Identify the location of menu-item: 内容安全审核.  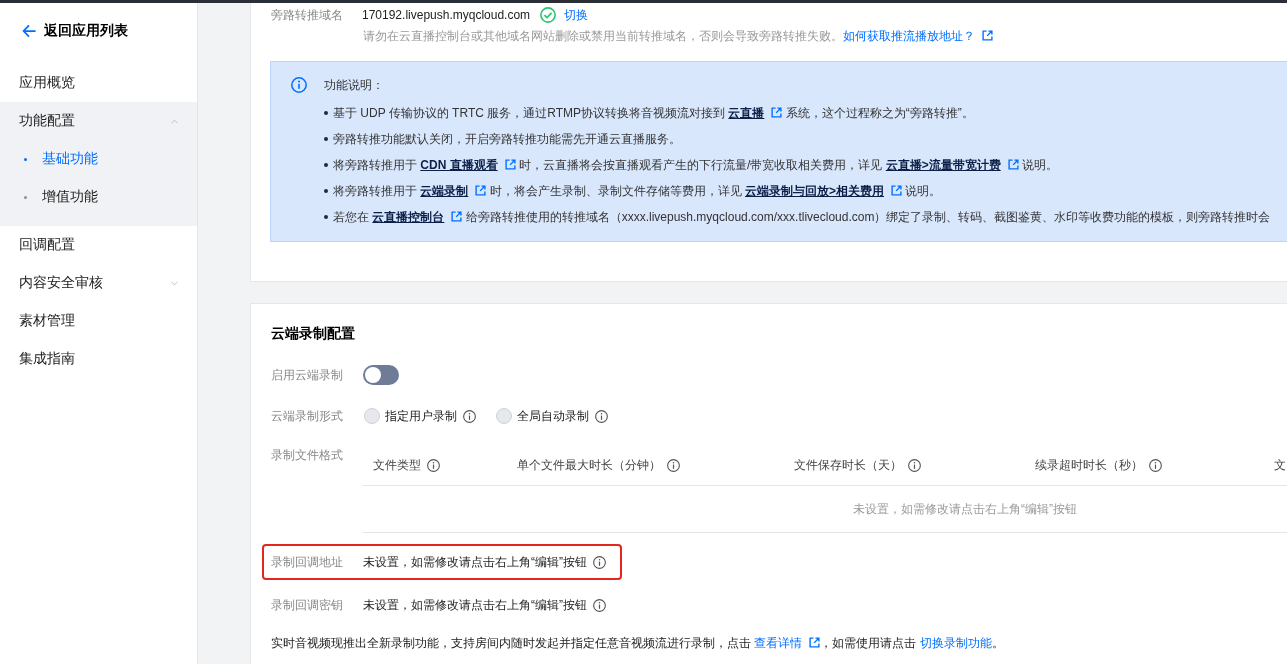
(98, 283).